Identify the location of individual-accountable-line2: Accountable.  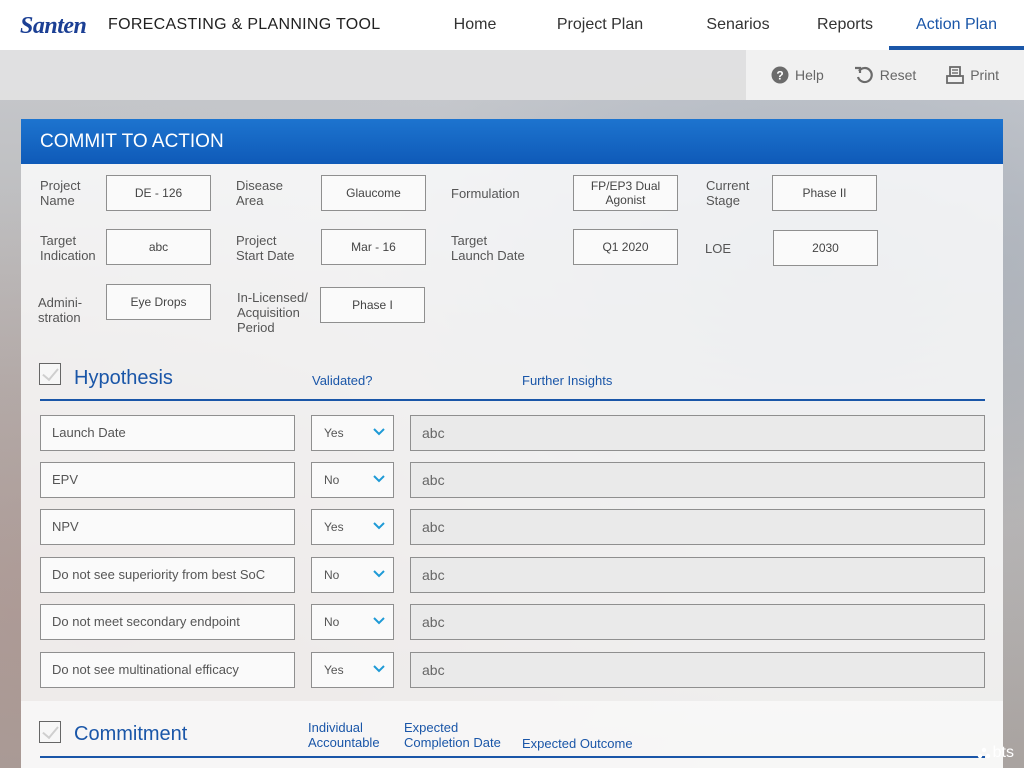
(344, 742).